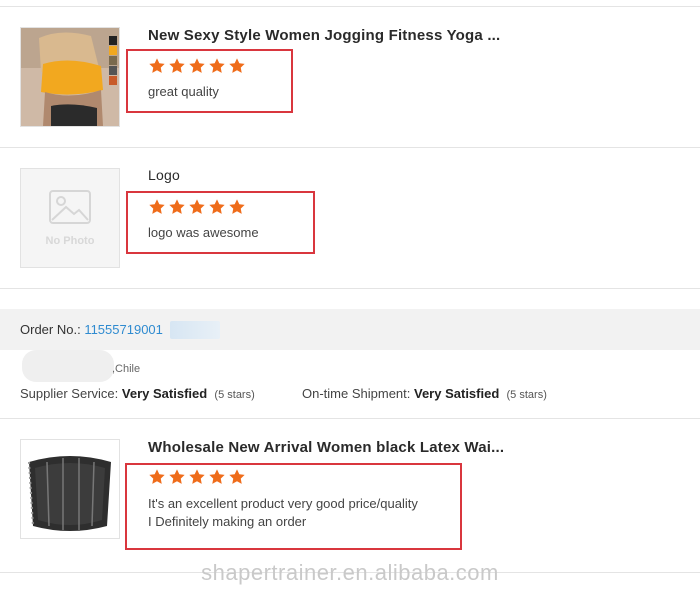 This screenshot has width=700, height=594. Describe the element at coordinates (195, 330) in the screenshot. I see `redacted-order-number` at that location.